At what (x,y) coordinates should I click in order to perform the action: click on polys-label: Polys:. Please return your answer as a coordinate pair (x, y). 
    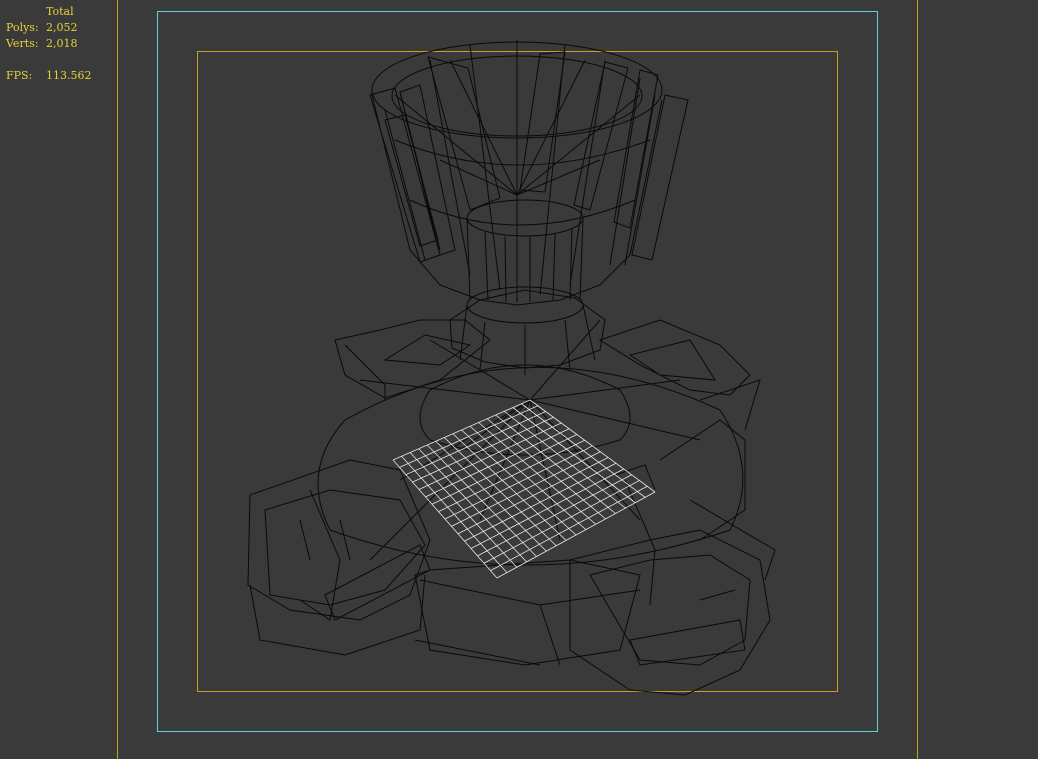
    Looking at the image, I should click on (22, 27).